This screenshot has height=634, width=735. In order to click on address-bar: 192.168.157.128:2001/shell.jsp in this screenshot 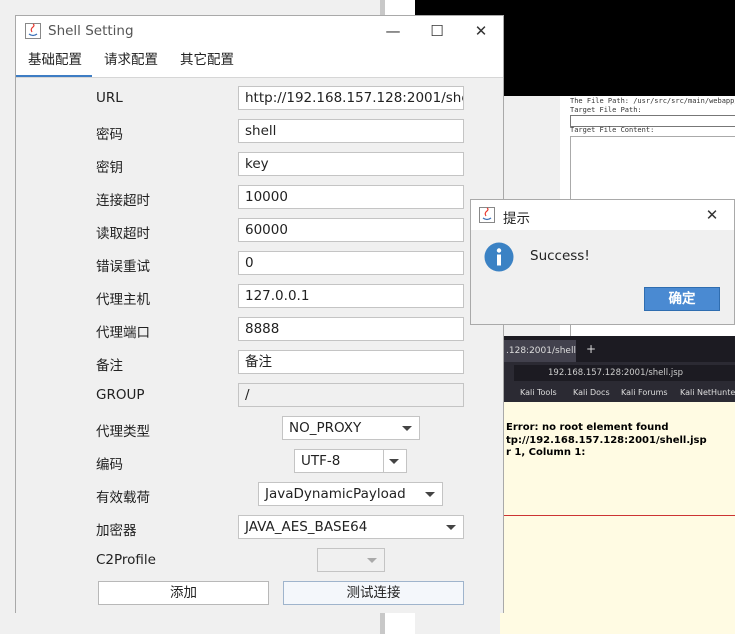, I will do `click(624, 373)`.